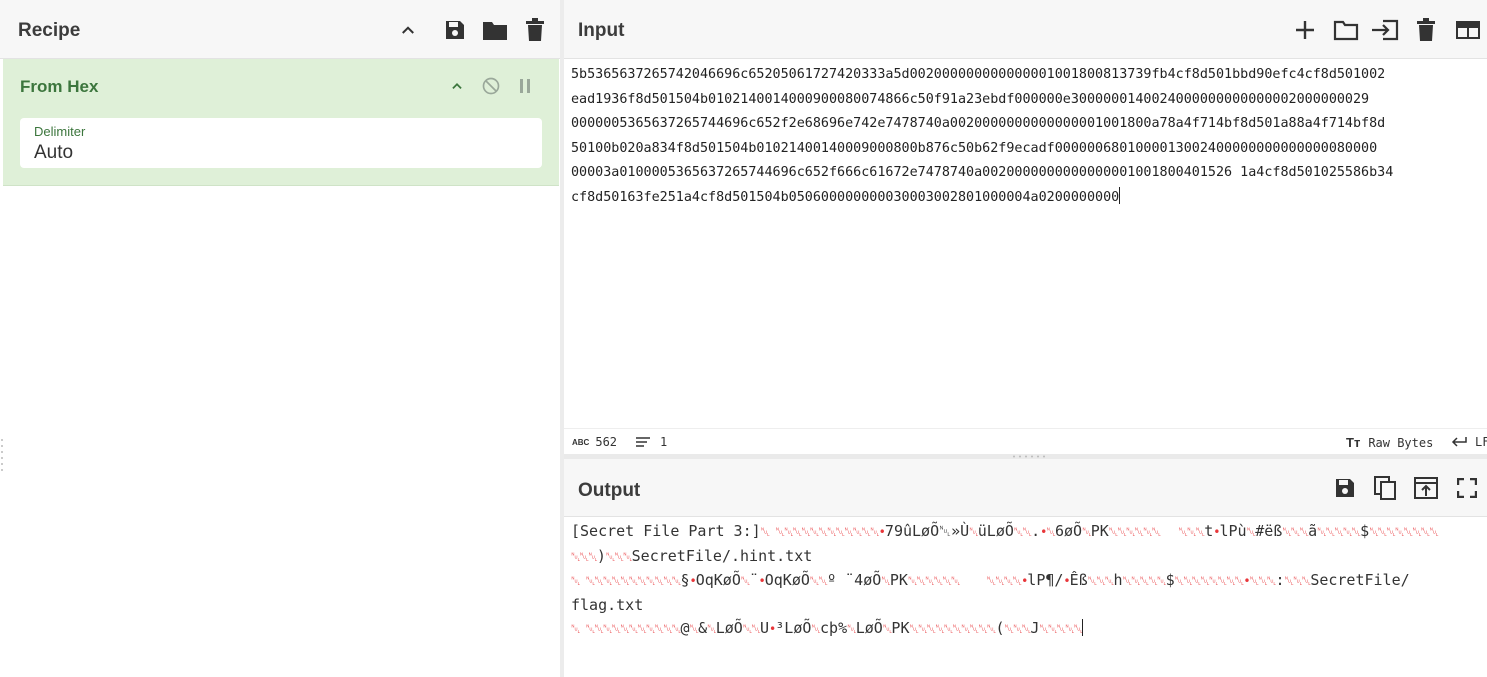 This screenshot has width=1487, height=677. What do you see at coordinates (1401, 442) in the screenshot?
I see `encoding-label: Raw Bytes` at bounding box center [1401, 442].